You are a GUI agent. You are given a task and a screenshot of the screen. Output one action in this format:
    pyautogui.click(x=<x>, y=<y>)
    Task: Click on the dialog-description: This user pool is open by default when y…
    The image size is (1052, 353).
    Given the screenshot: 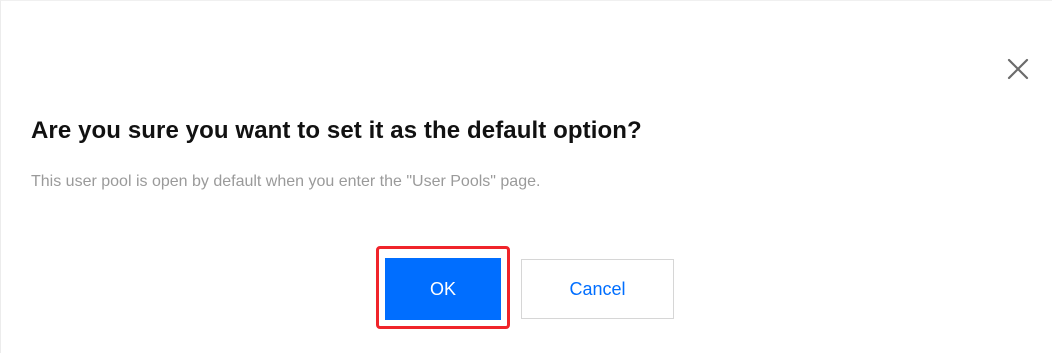 What is the action you would take?
    pyautogui.click(x=286, y=181)
    